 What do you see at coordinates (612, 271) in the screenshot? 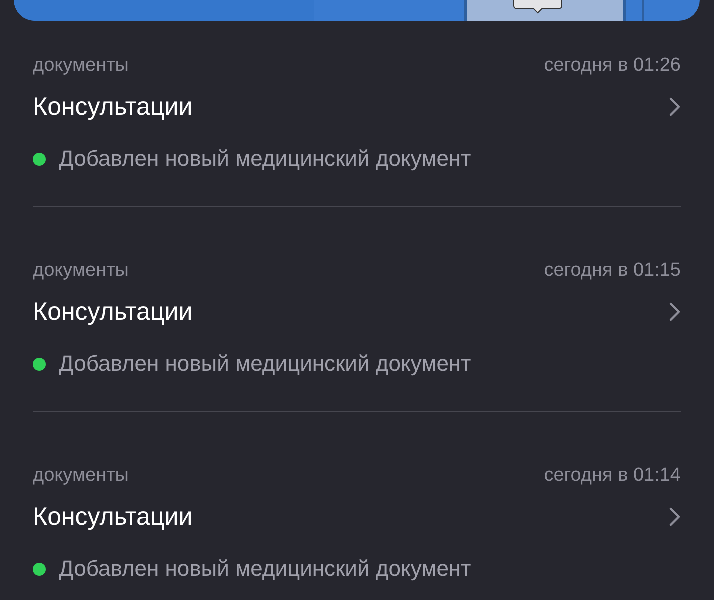
I see `timestamp: сегодня в 01:15` at bounding box center [612, 271].